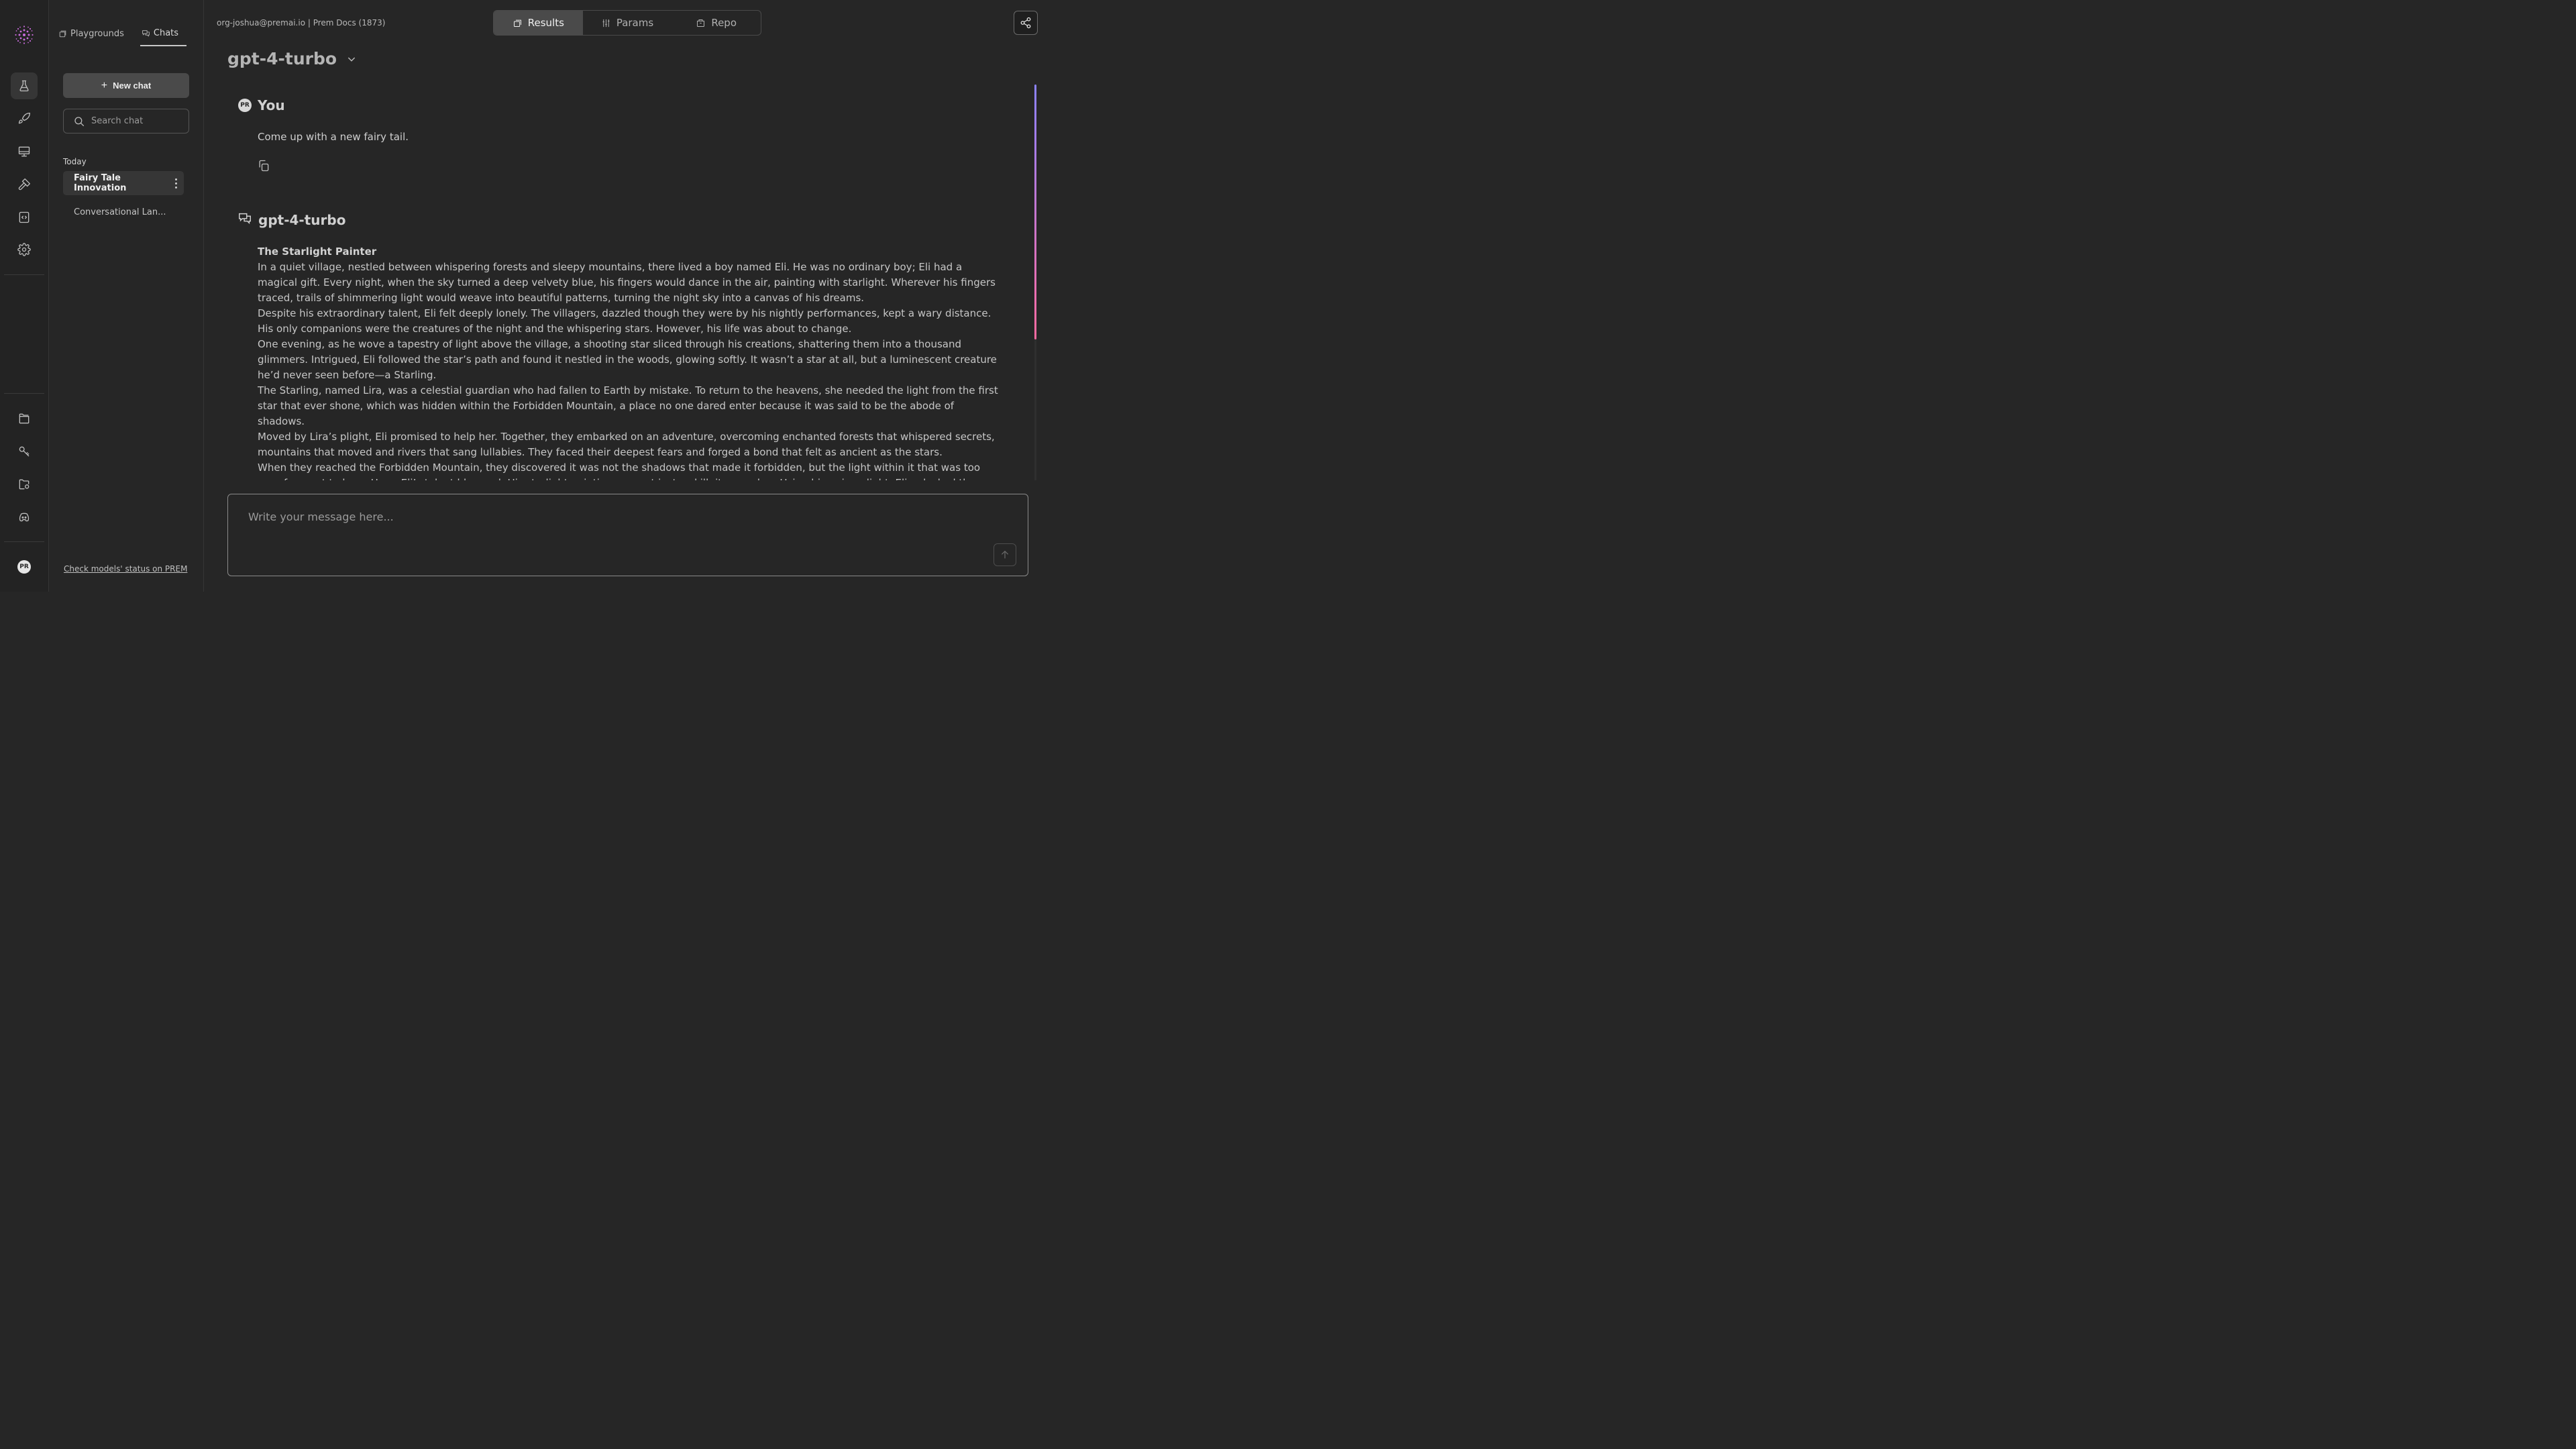 The height and width of the screenshot is (1449, 2576). I want to click on tools-nav-button, so click(24, 184).